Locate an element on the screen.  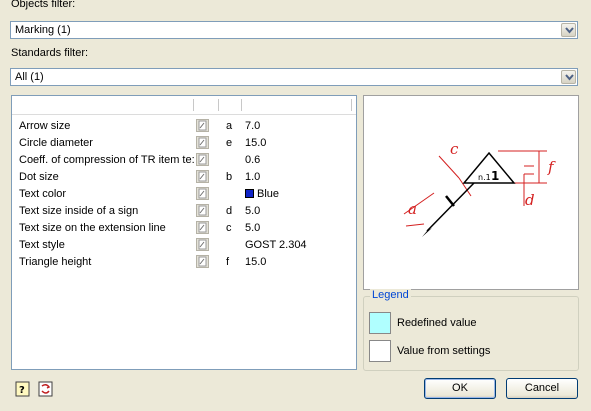
property-name: Text size on the extension line is located at coordinates (92, 228).